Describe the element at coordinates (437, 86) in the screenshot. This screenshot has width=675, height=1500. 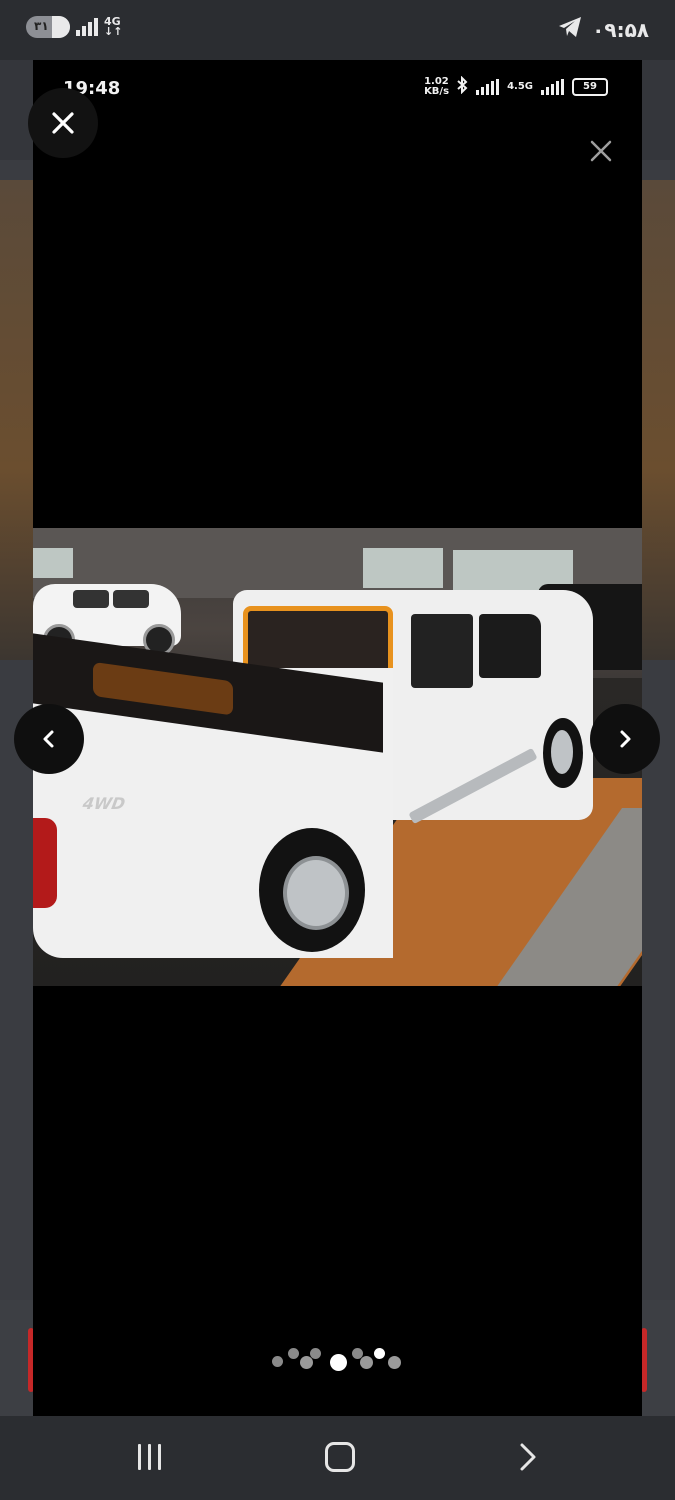
I see `data-rate: 1.02 KB/s` at that location.